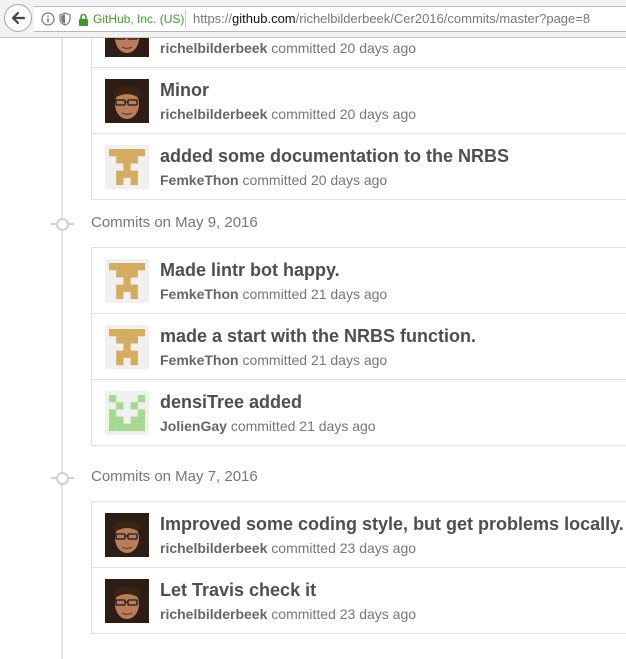  I want to click on commit-message: Made lintr bot happy., so click(250, 270).